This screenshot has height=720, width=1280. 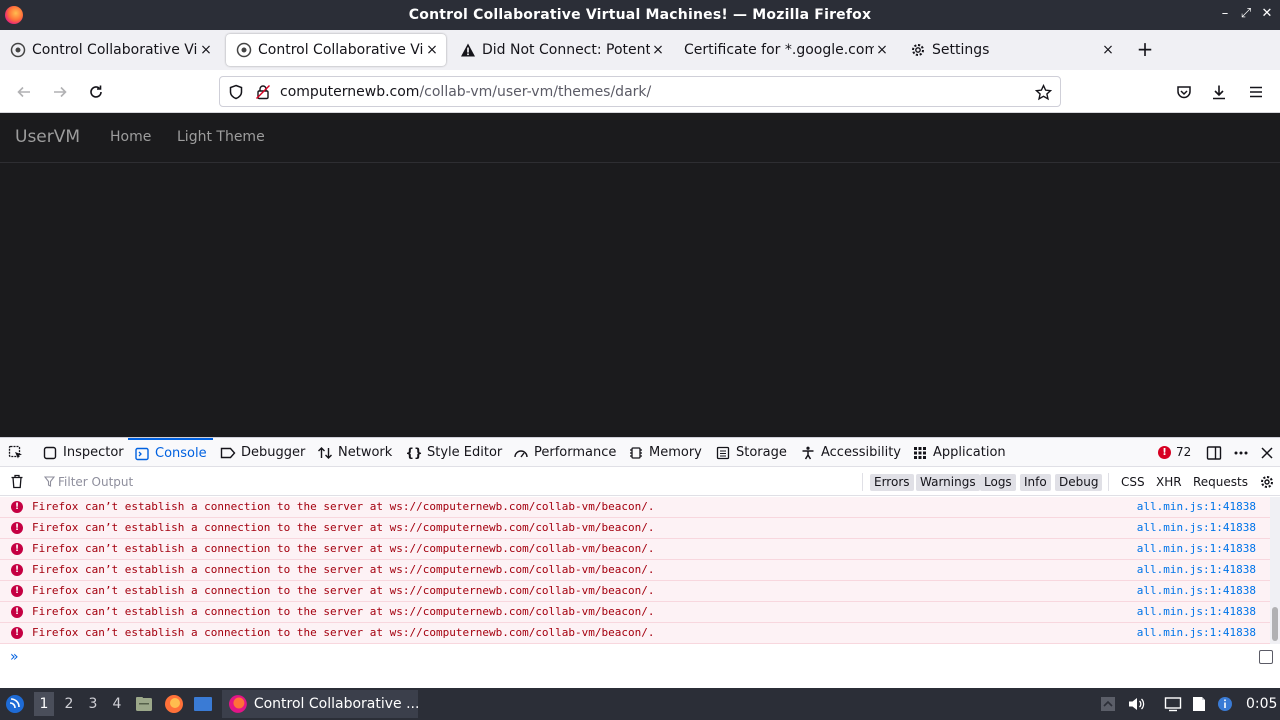 What do you see at coordinates (144, 704) in the screenshot?
I see `file-manager-icon` at bounding box center [144, 704].